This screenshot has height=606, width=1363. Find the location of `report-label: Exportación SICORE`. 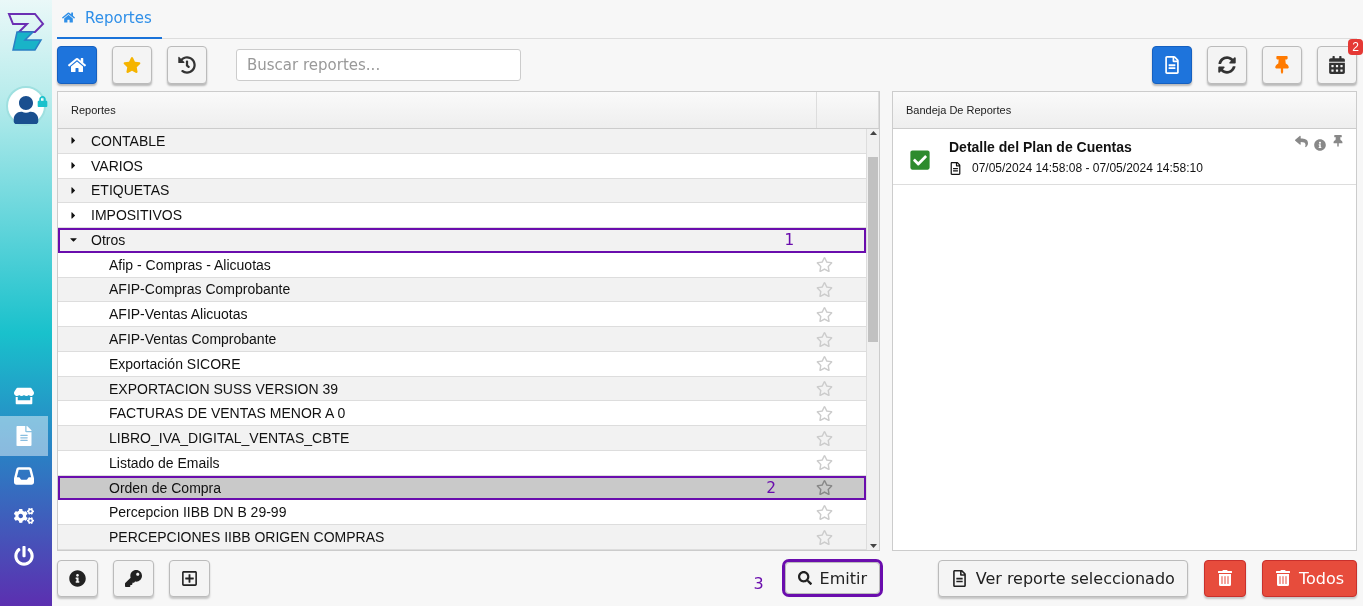

report-label: Exportación SICORE is located at coordinates (175, 363).